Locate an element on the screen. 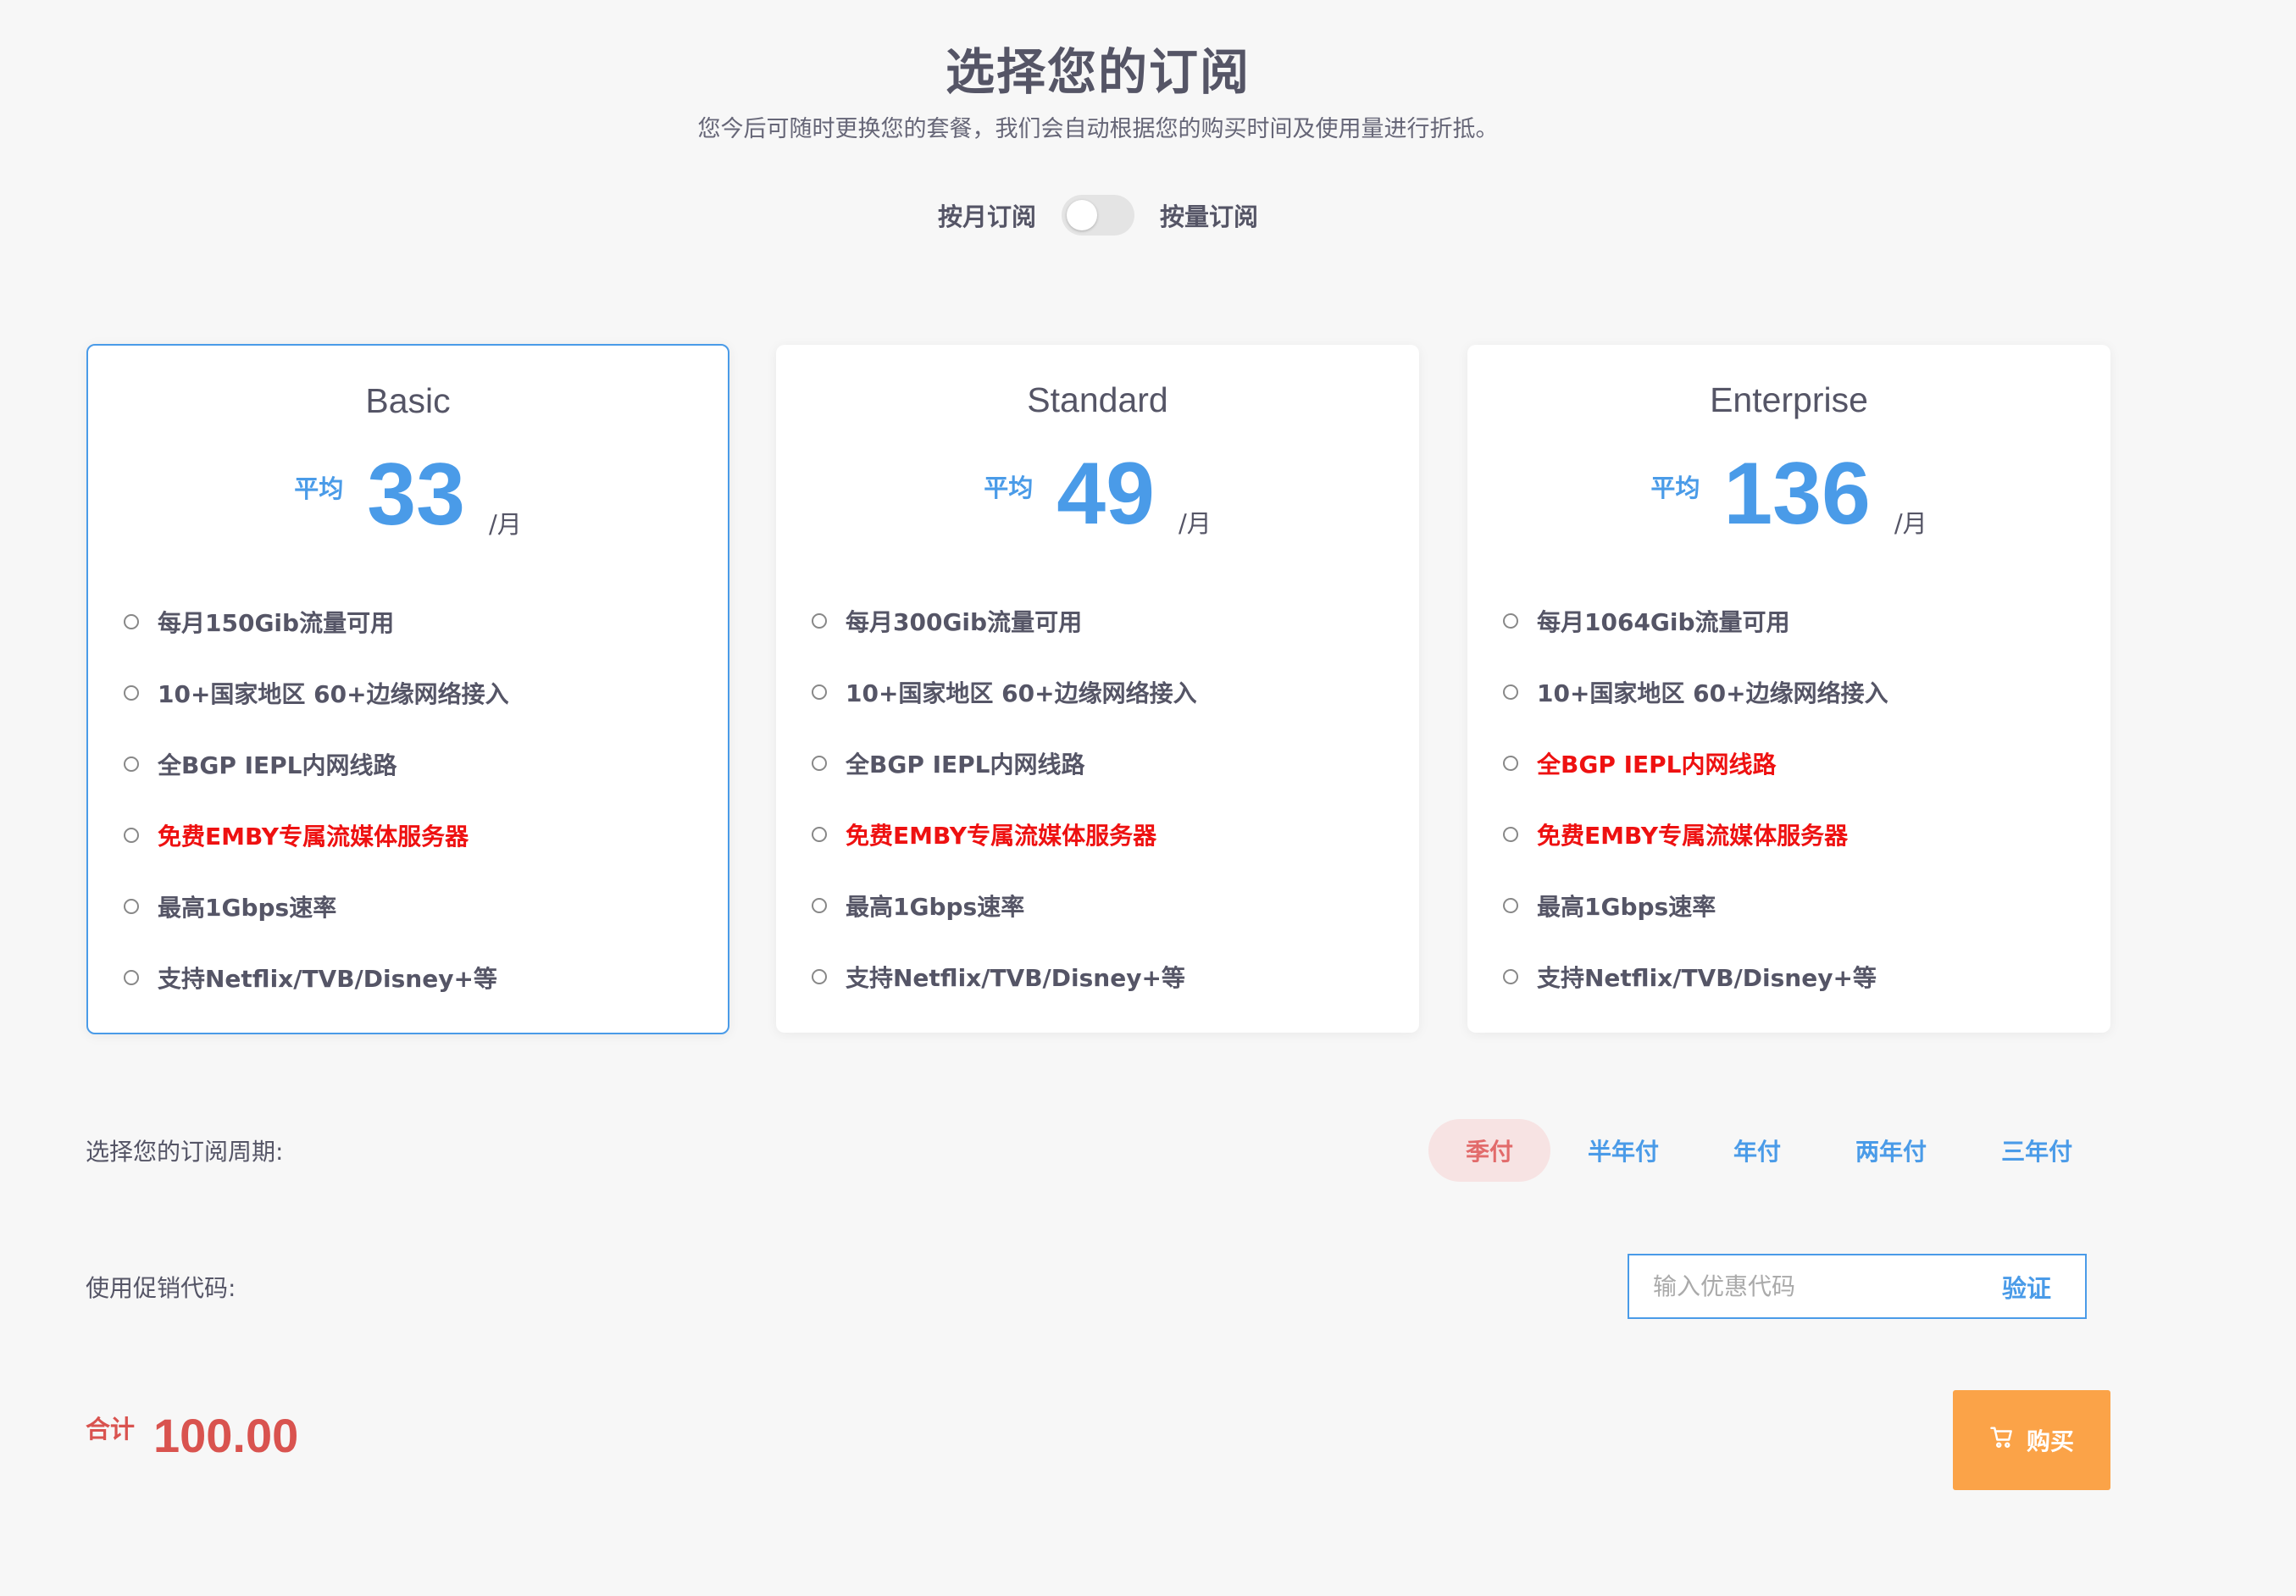 Image resolution: width=2296 pixels, height=1596 pixels. cycle-option-two-years: 两年付 is located at coordinates (1891, 1150).